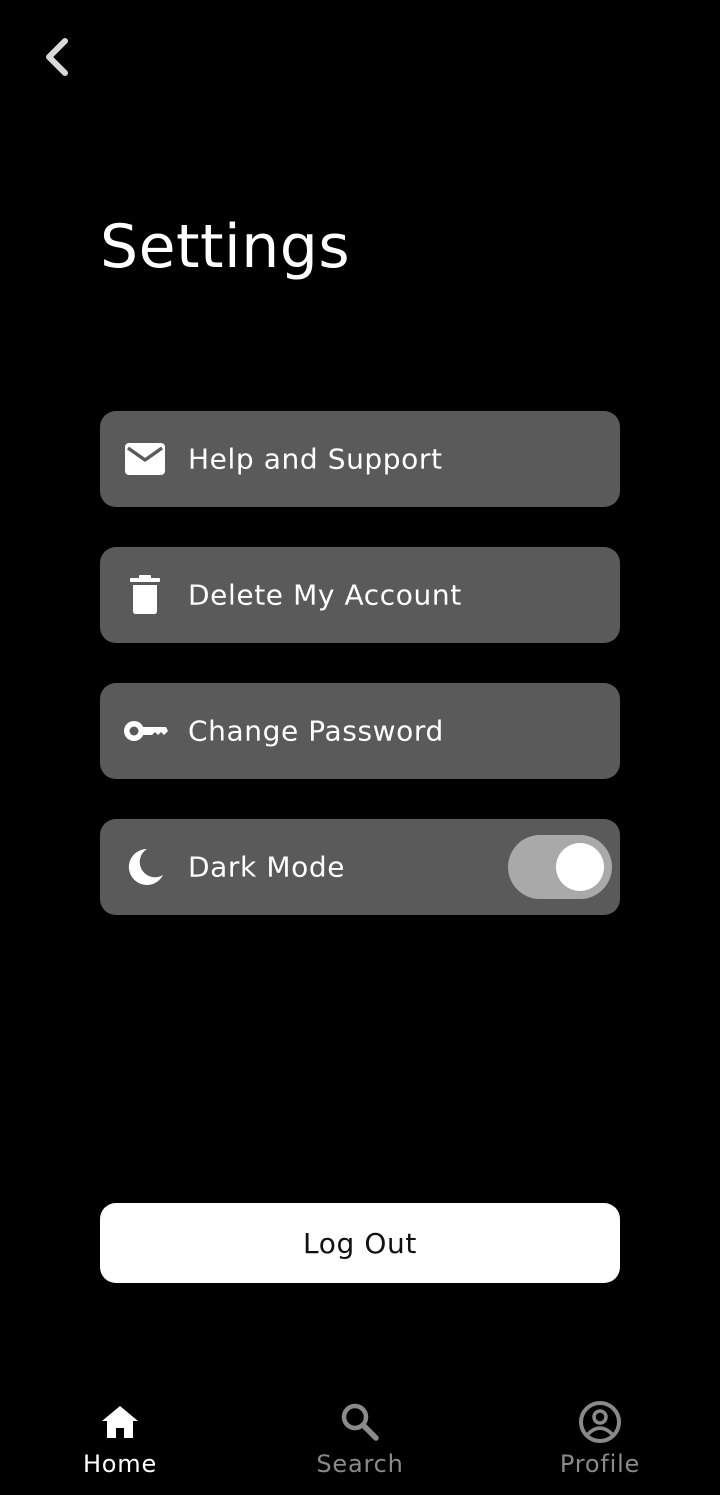 This screenshot has height=1495, width=720. Describe the element at coordinates (267, 867) in the screenshot. I see `dark-mode-label: Dark Mode` at that location.